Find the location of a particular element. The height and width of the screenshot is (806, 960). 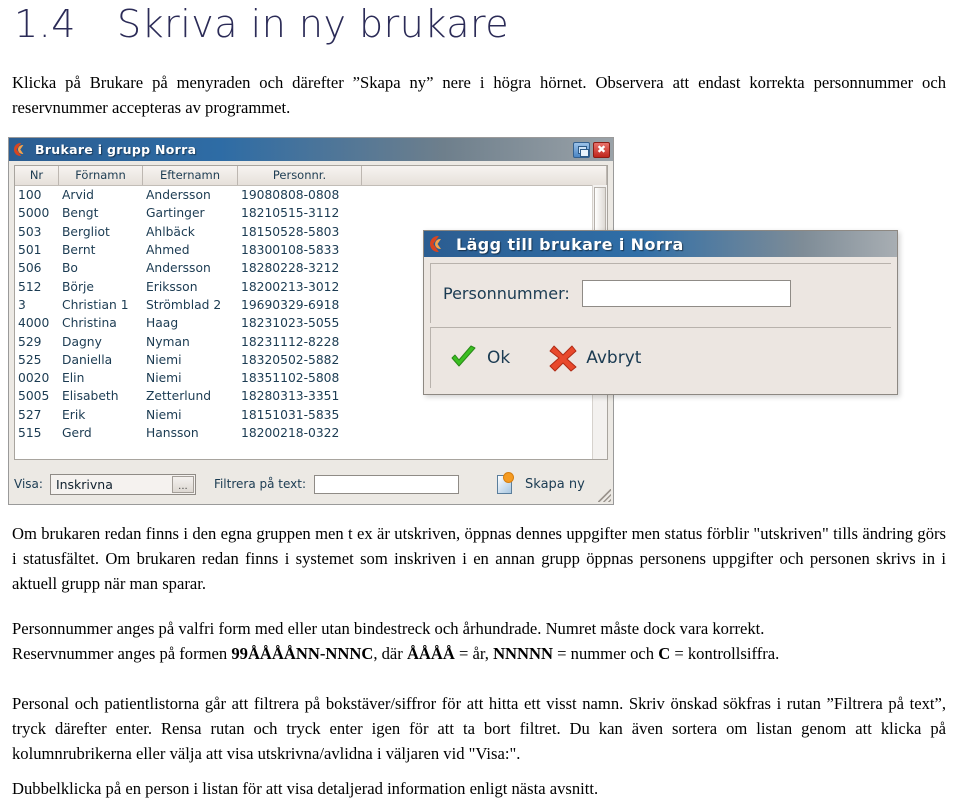

window-resize-grip is located at coordinates (604, 495).